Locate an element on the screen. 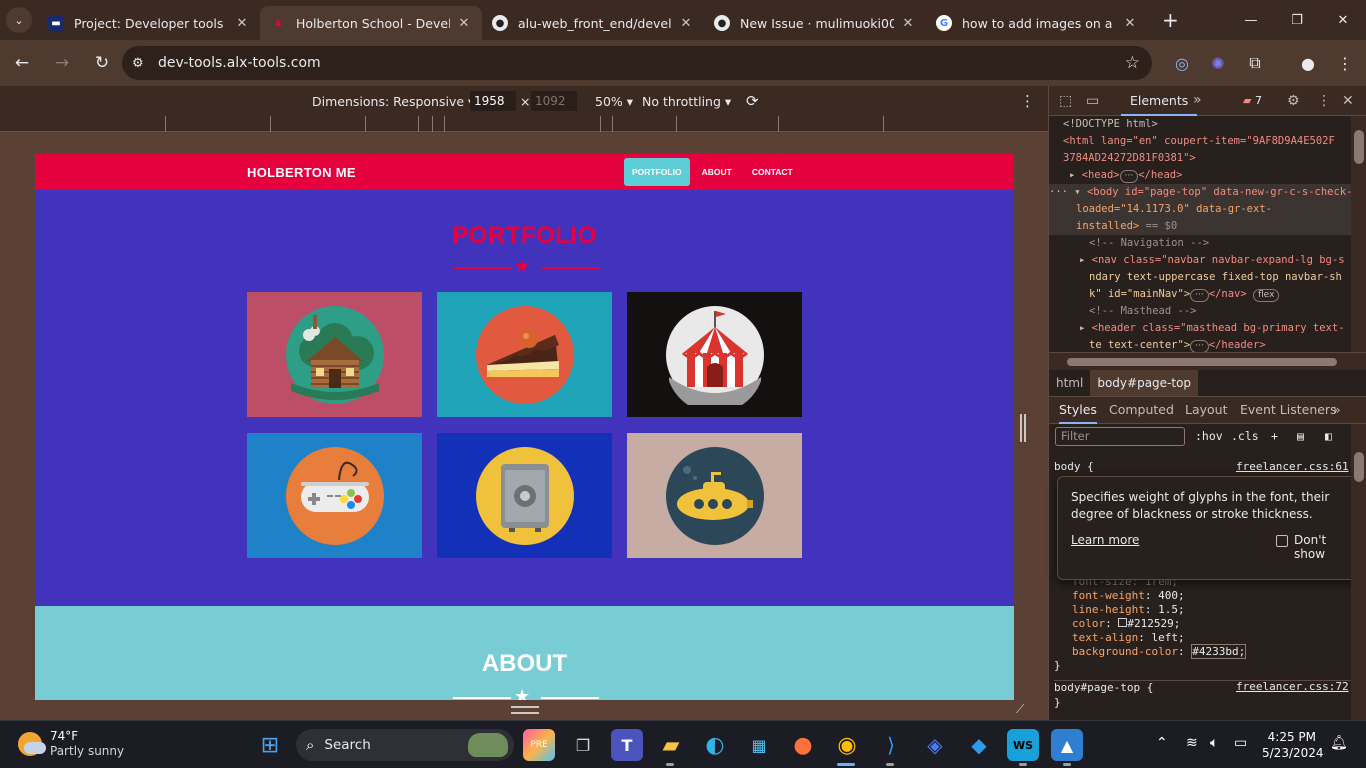 The height and width of the screenshot is (768, 1366). styles-scrollbar is located at coordinates (1358, 572).